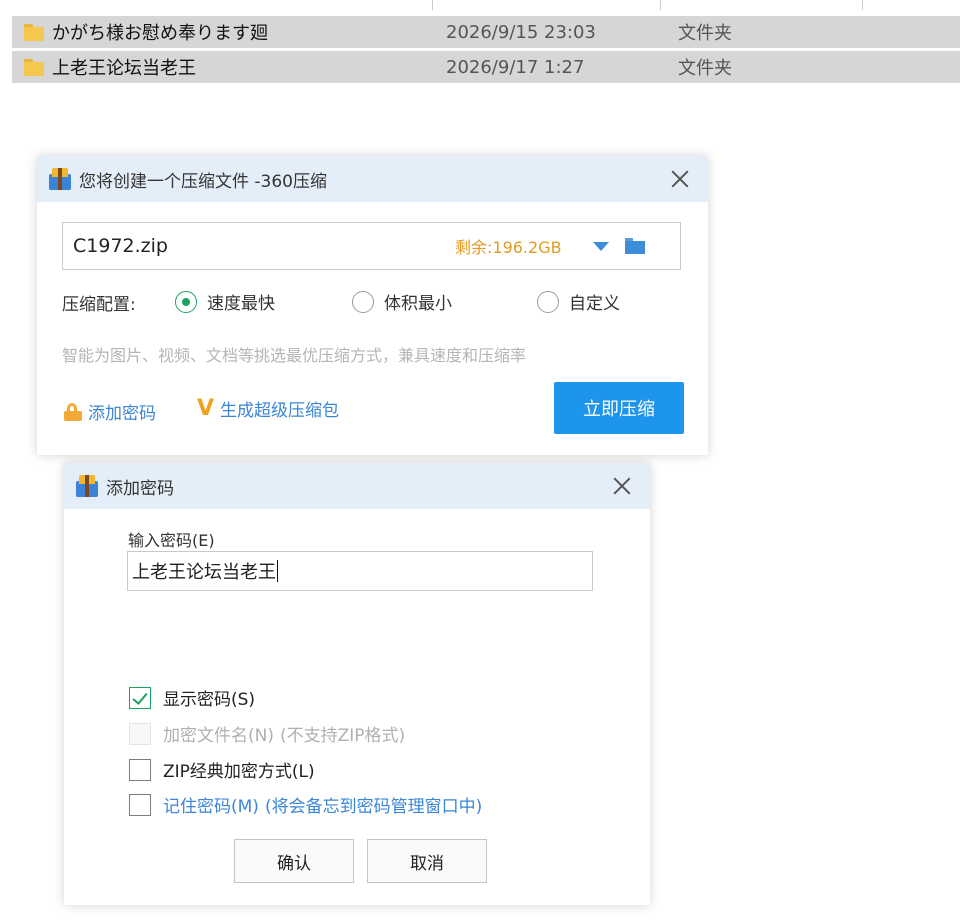  Describe the element at coordinates (203, 181) in the screenshot. I see `compress-dialog-title: 您将创建一个压缩文件 -360压缩` at that location.